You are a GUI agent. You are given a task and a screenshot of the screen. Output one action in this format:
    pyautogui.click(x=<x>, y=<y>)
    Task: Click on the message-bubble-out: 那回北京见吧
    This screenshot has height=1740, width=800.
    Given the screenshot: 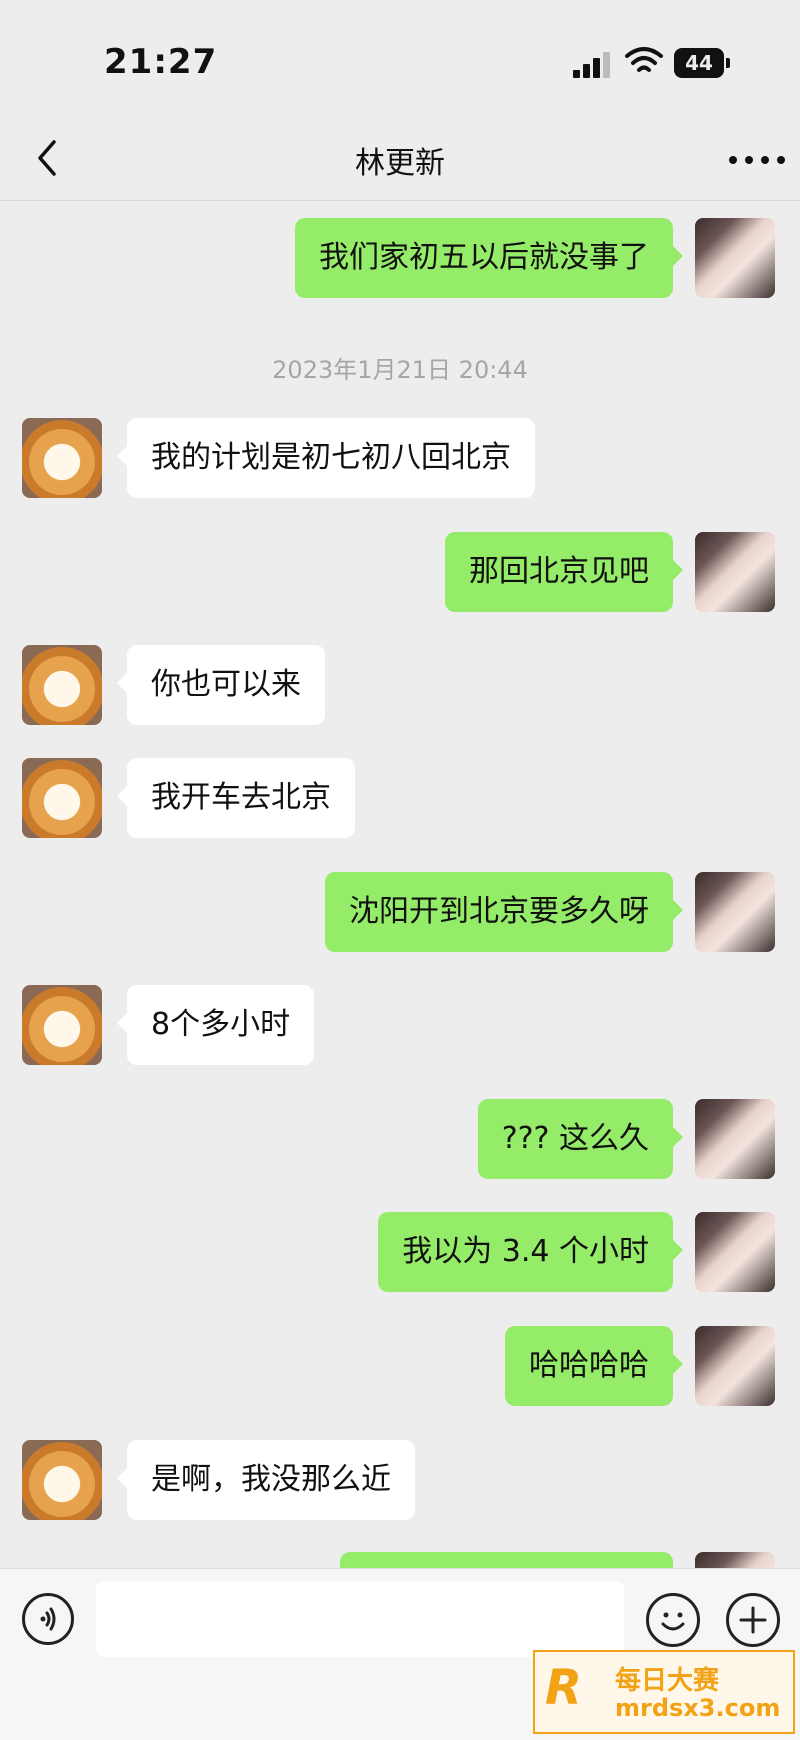 What is the action you would take?
    pyautogui.click(x=564, y=572)
    